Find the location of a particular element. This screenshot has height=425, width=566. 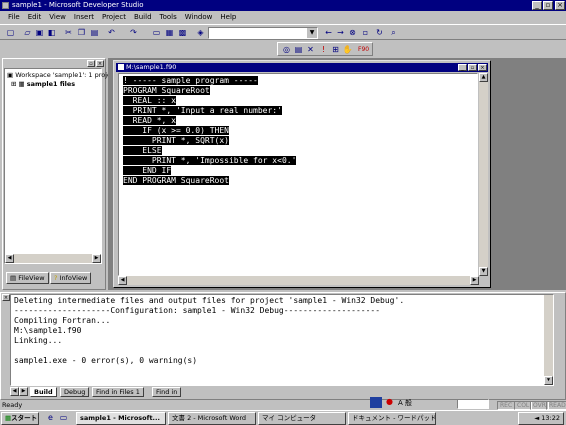

fortran-icon: F90 is located at coordinates (363, 49).